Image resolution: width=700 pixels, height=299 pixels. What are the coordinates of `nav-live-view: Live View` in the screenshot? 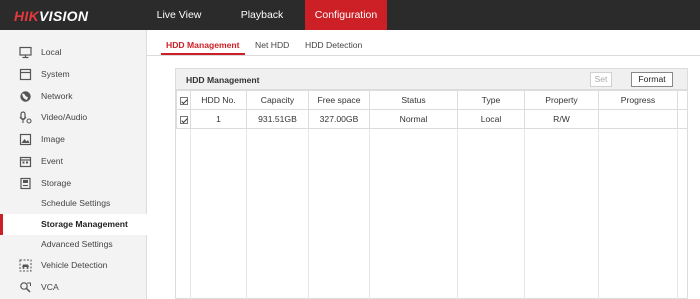 It's located at (179, 15).